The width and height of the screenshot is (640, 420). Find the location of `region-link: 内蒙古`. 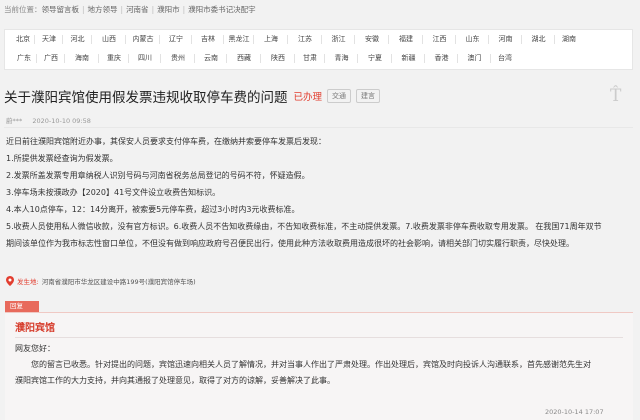

region-link: 内蒙古 is located at coordinates (143, 39).